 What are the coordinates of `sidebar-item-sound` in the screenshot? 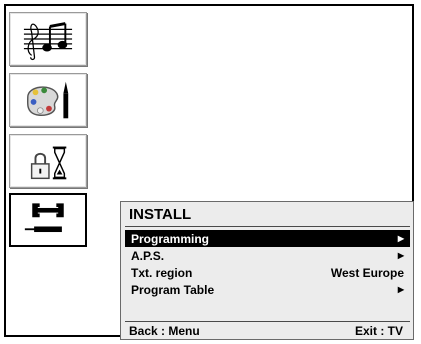 It's located at (48, 39).